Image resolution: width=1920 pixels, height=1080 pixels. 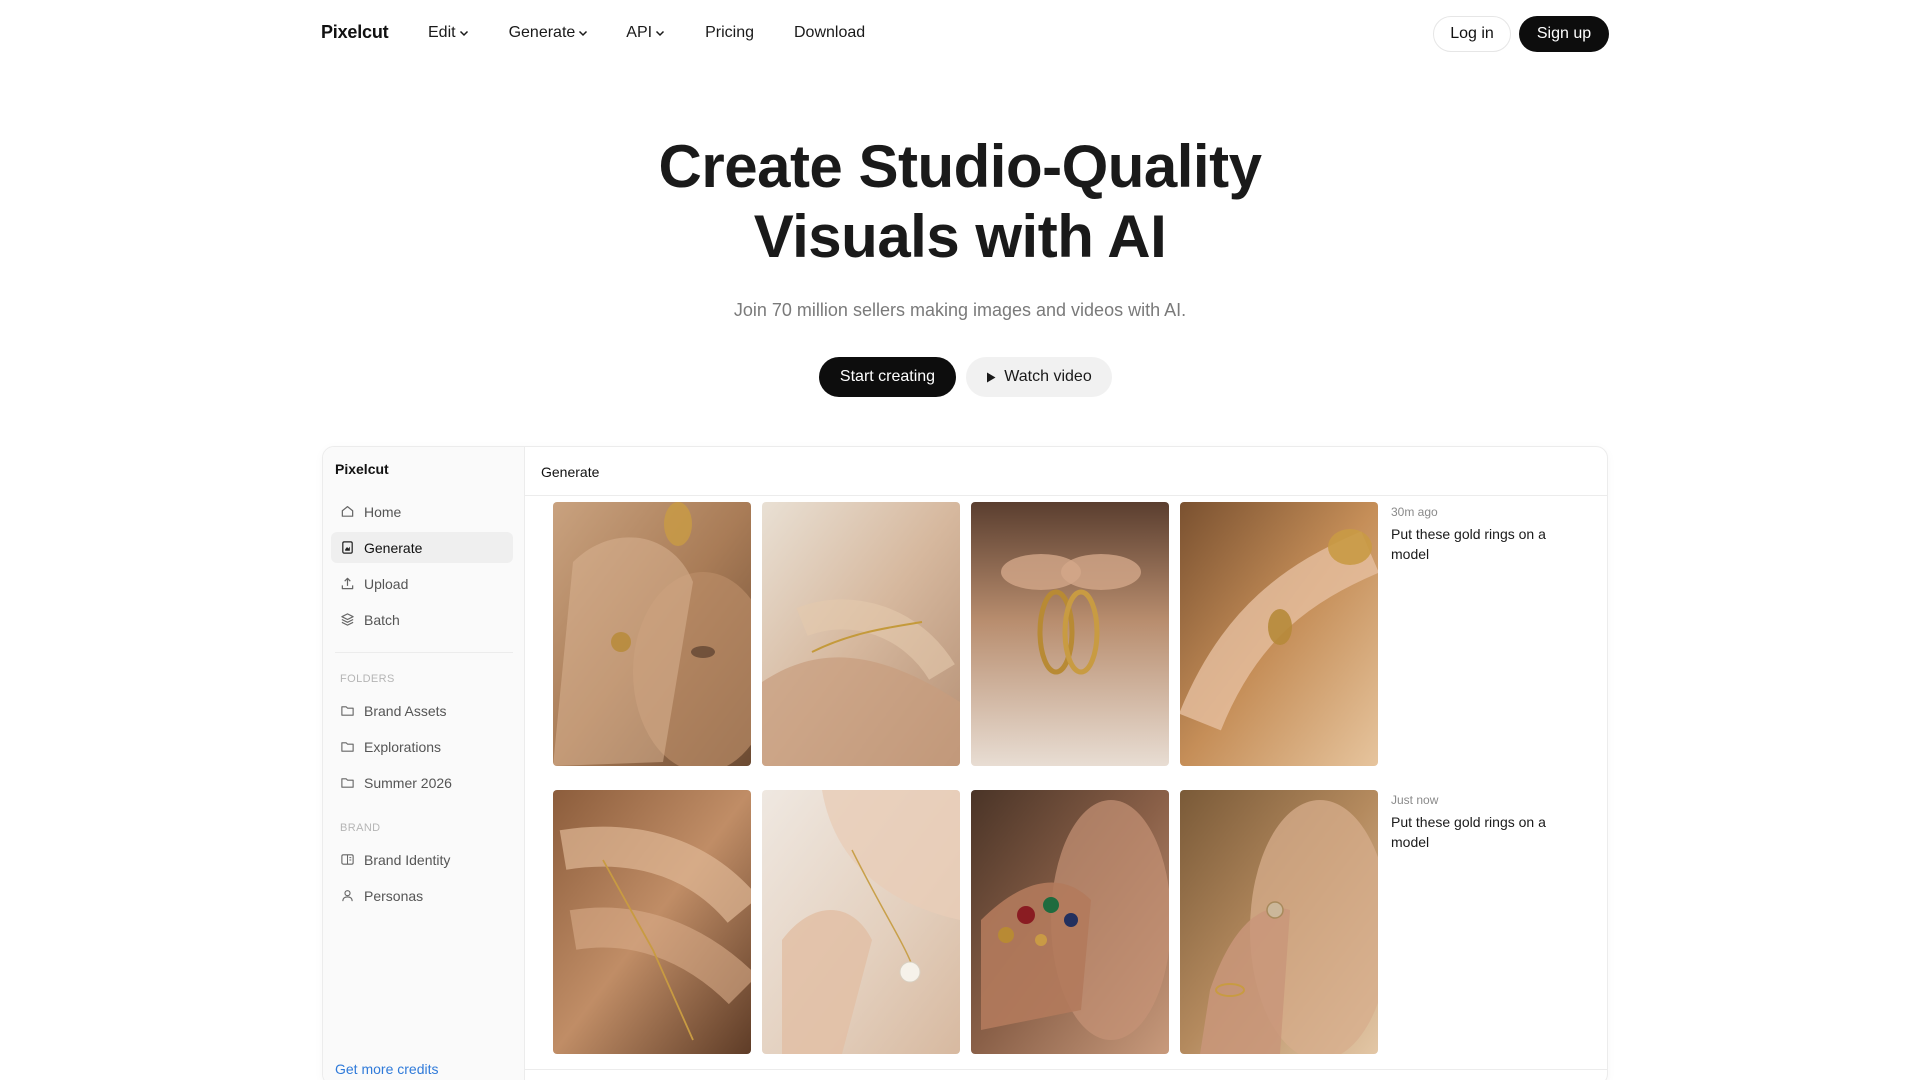 I want to click on generation-row-meta: 30m ago Put these gold rings on a model, so click(x=1486, y=534).